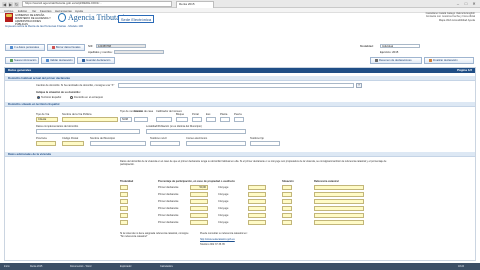 This screenshot has width=480, height=270. I want to click on bloque-label: Bloque, so click(180, 114).